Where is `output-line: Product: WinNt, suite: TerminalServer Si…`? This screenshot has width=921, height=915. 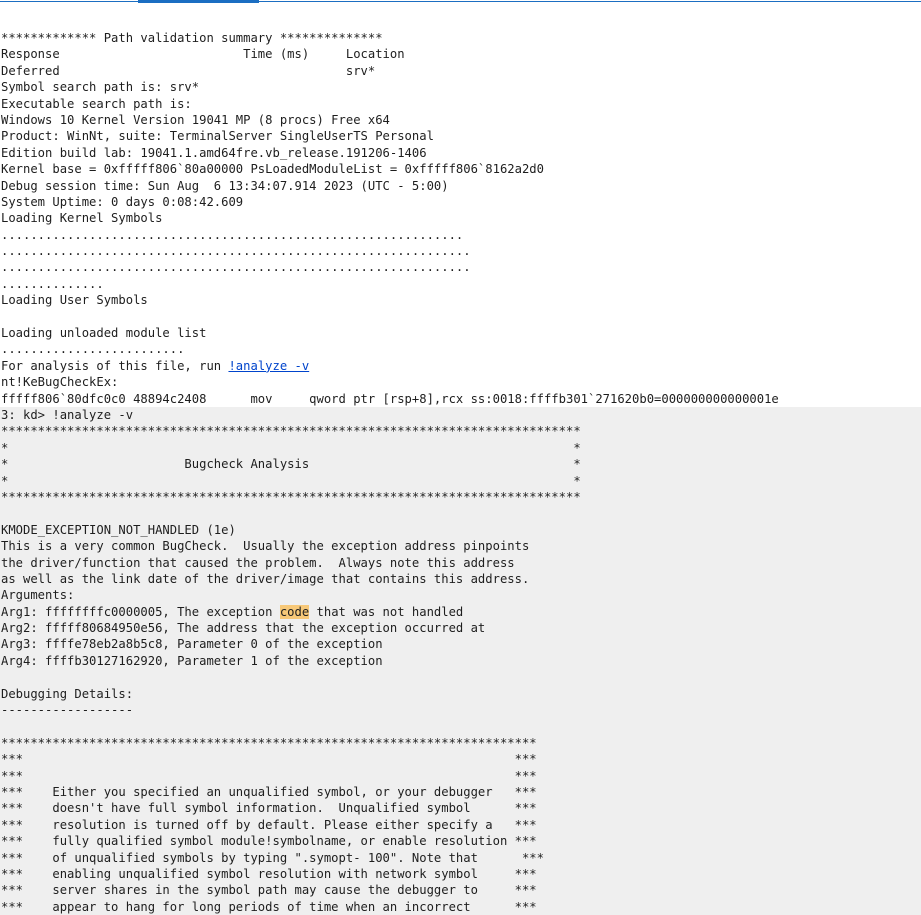 output-line: Product: WinNt, suite: TerminalServer Si… is located at coordinates (217, 136).